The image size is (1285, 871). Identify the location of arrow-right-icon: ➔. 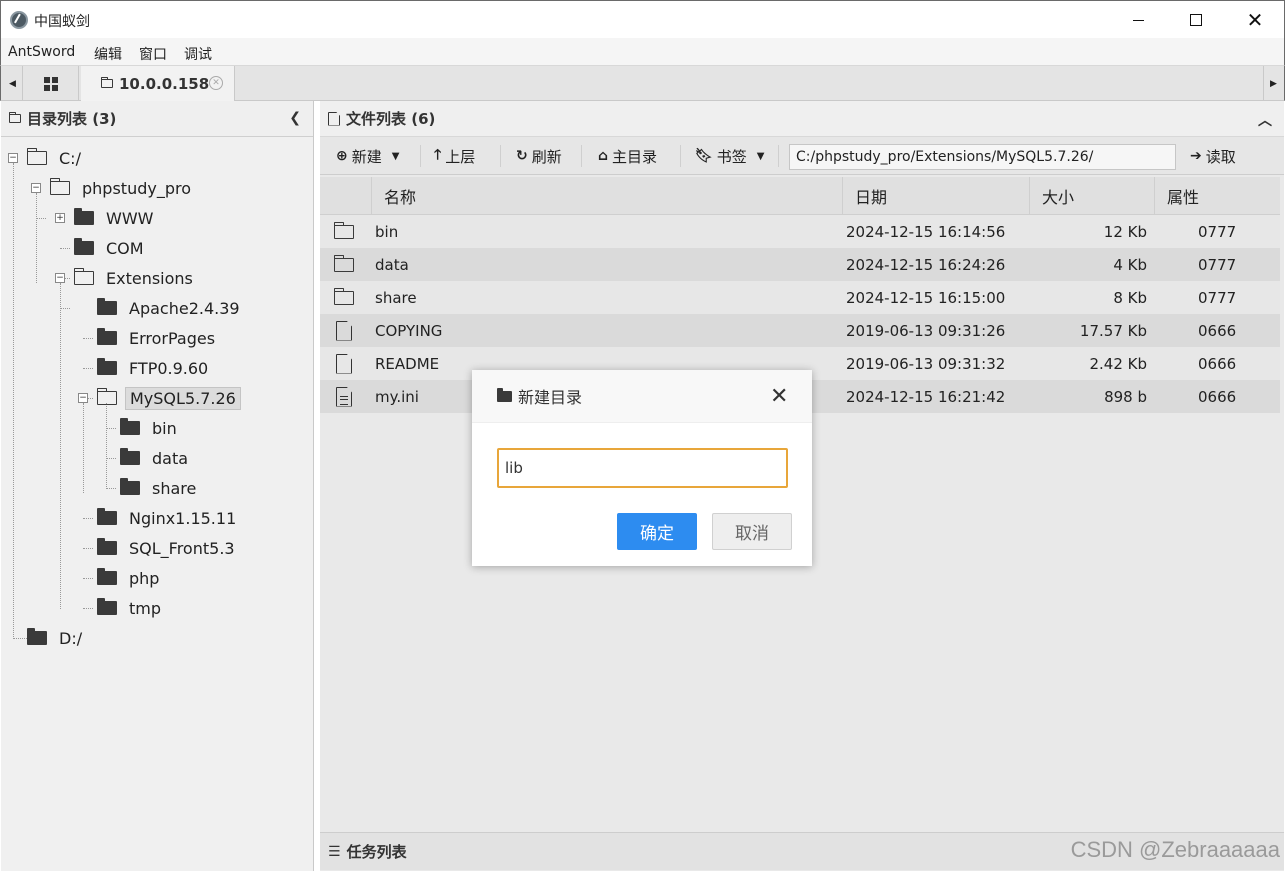
(1196, 156).